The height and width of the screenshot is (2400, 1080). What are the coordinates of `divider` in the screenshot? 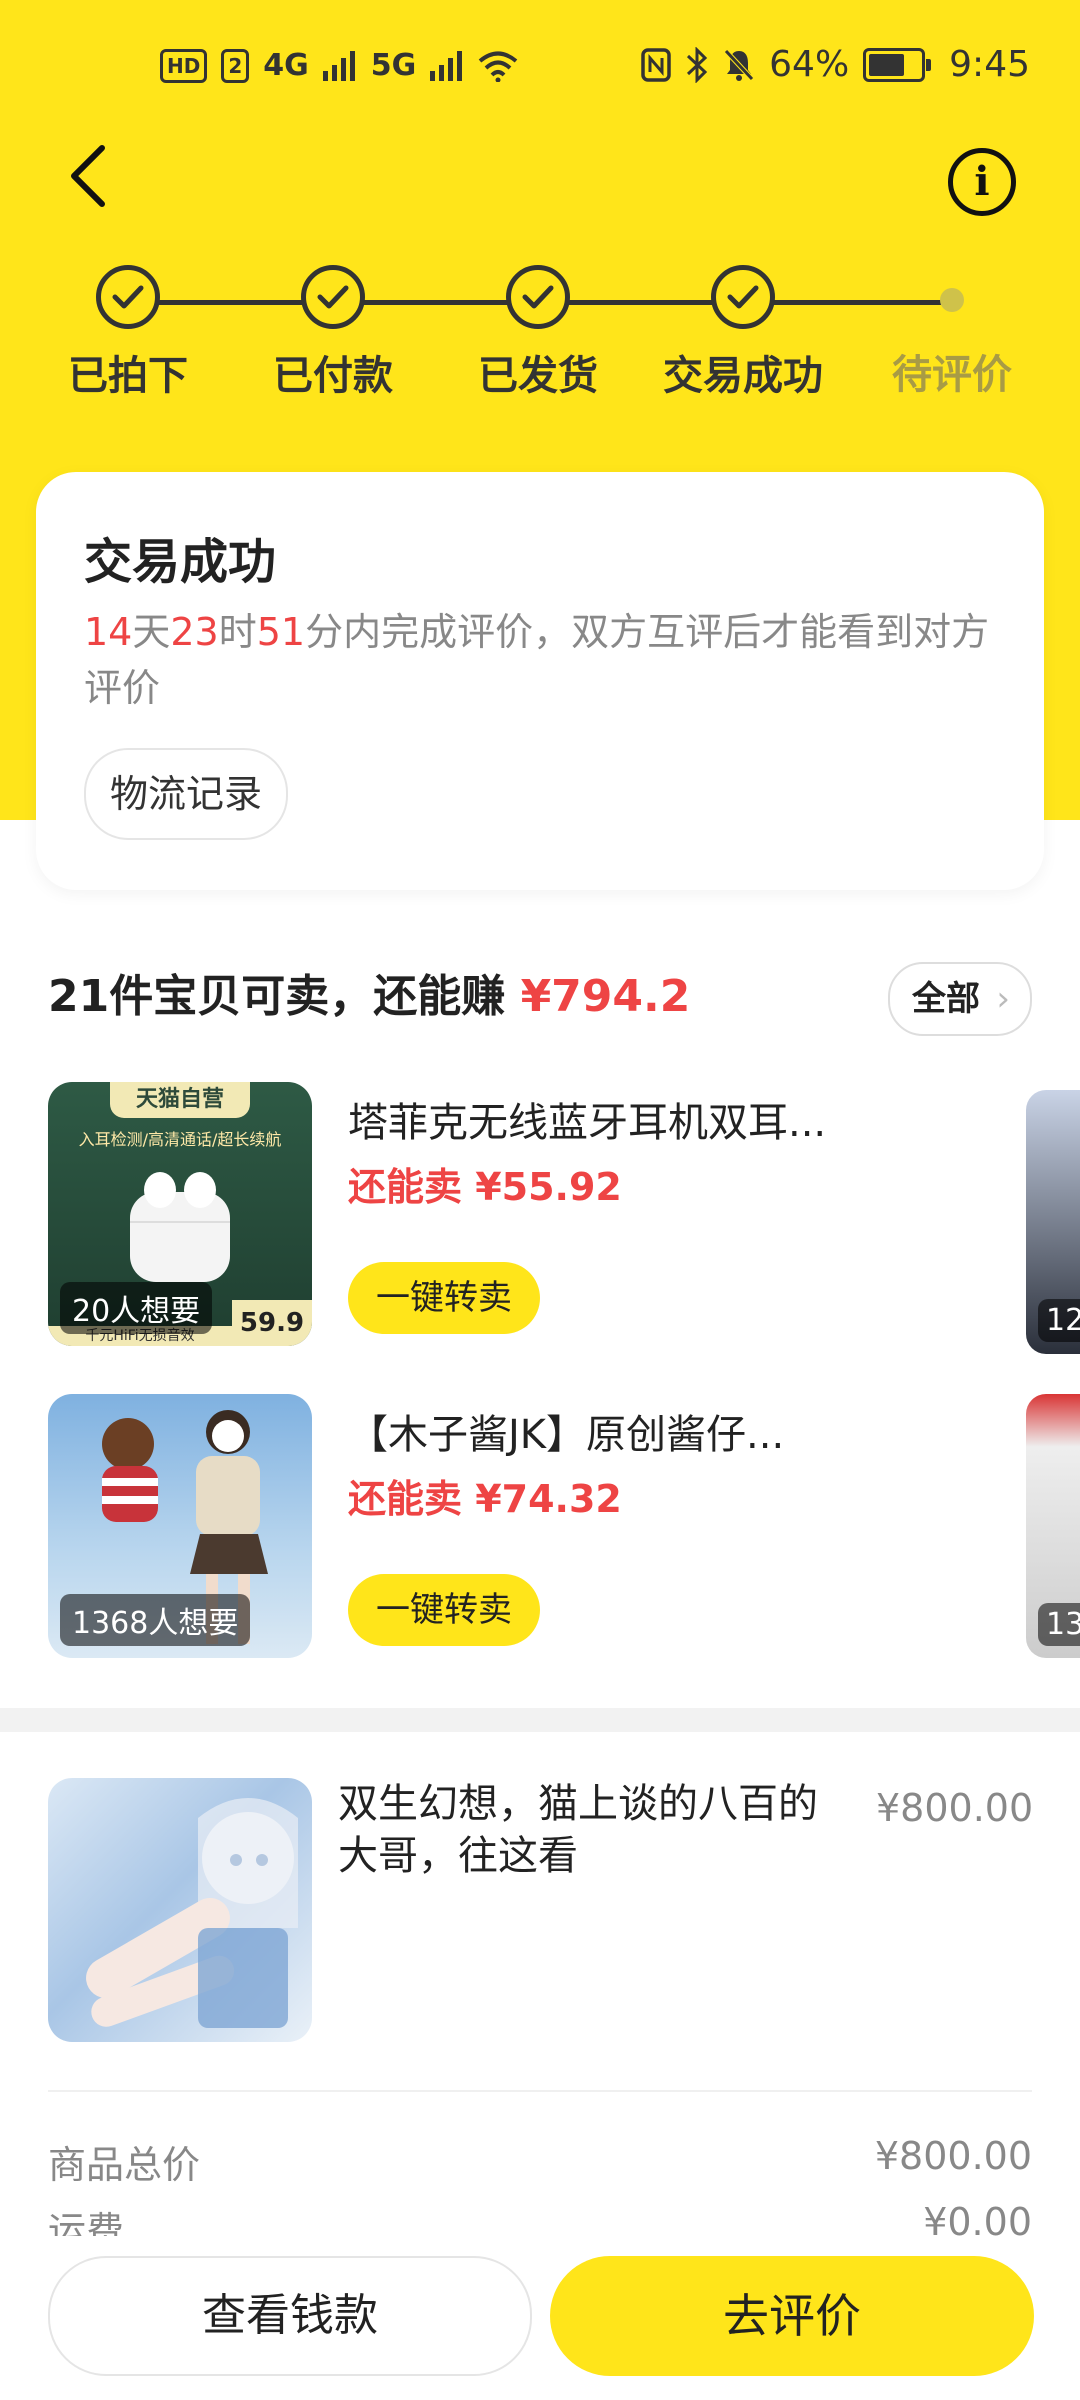 It's located at (540, 2091).